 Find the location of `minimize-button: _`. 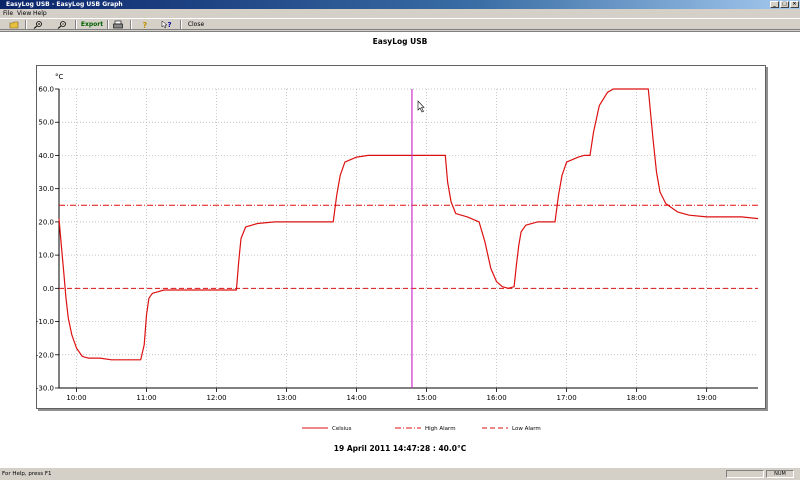

minimize-button: _ is located at coordinates (774, 4).